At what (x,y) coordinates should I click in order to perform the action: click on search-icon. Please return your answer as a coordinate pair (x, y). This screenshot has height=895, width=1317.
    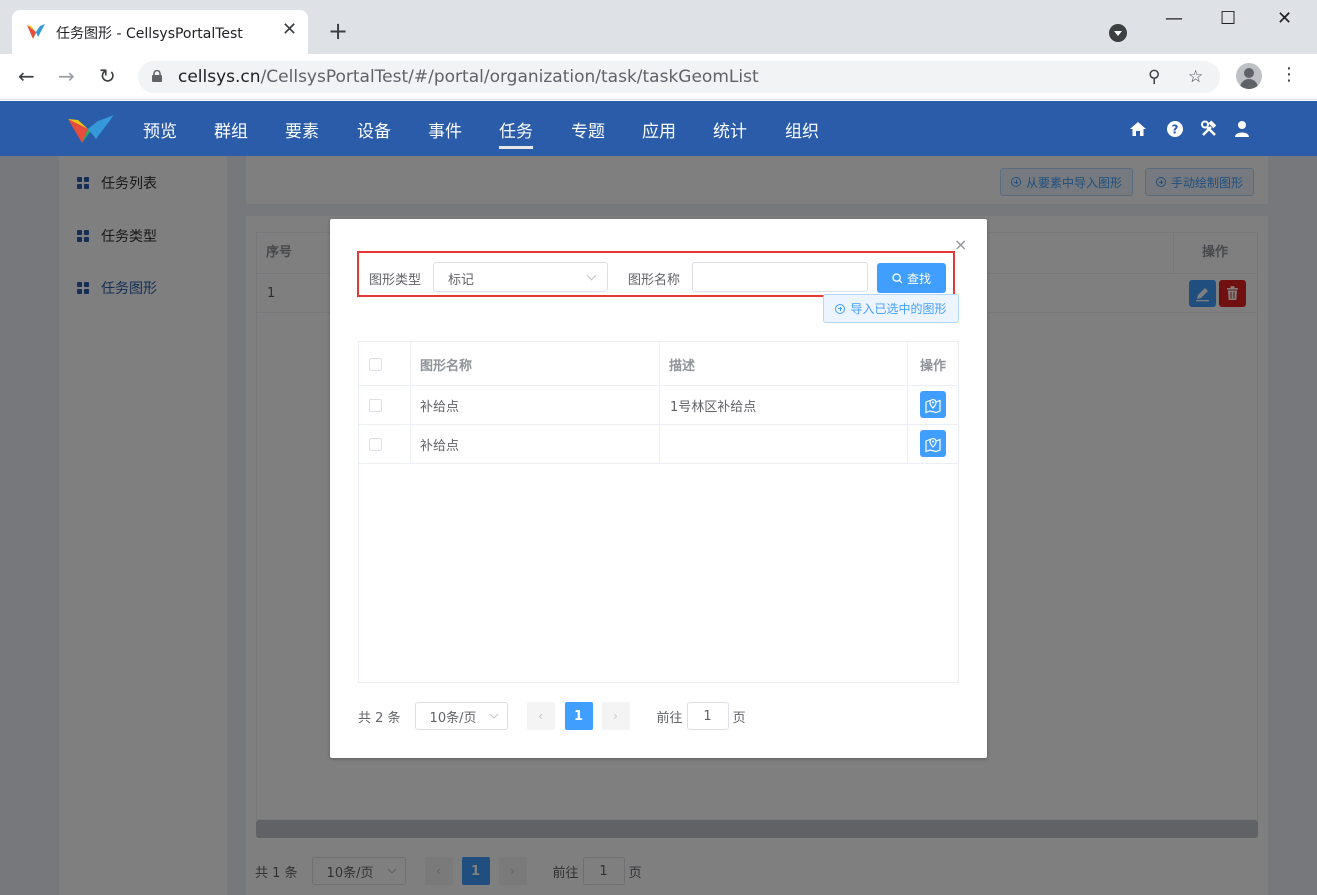
    Looking at the image, I should click on (897, 277).